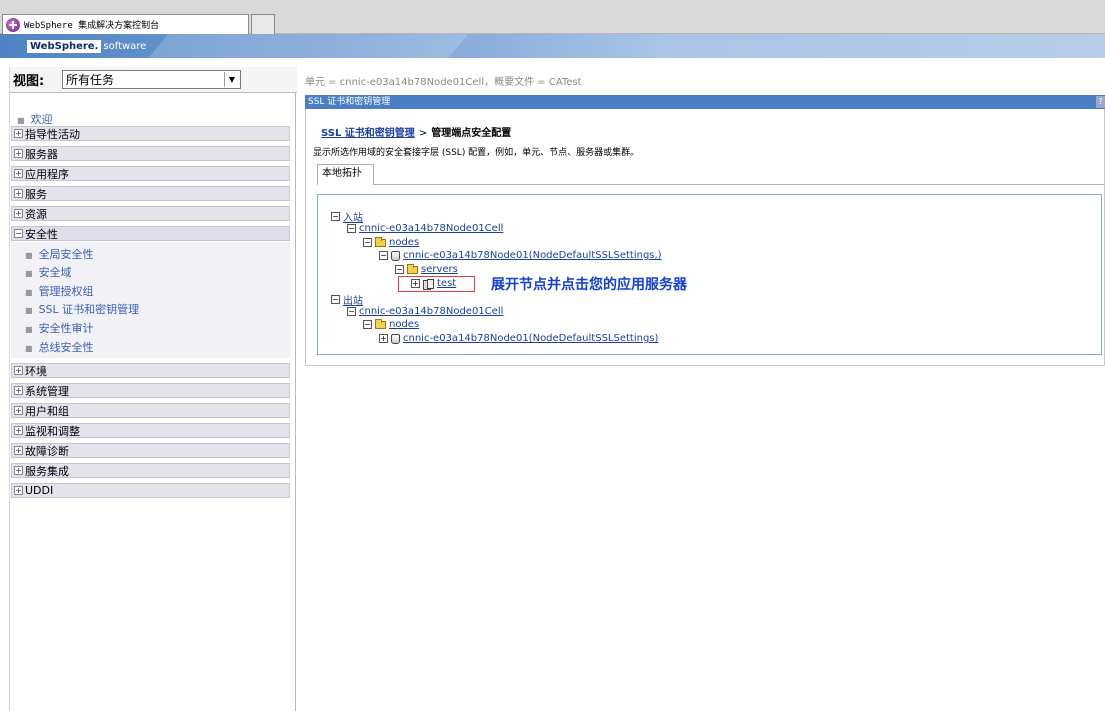  I want to click on nav-category-applications: + 应用程序, so click(150, 173).